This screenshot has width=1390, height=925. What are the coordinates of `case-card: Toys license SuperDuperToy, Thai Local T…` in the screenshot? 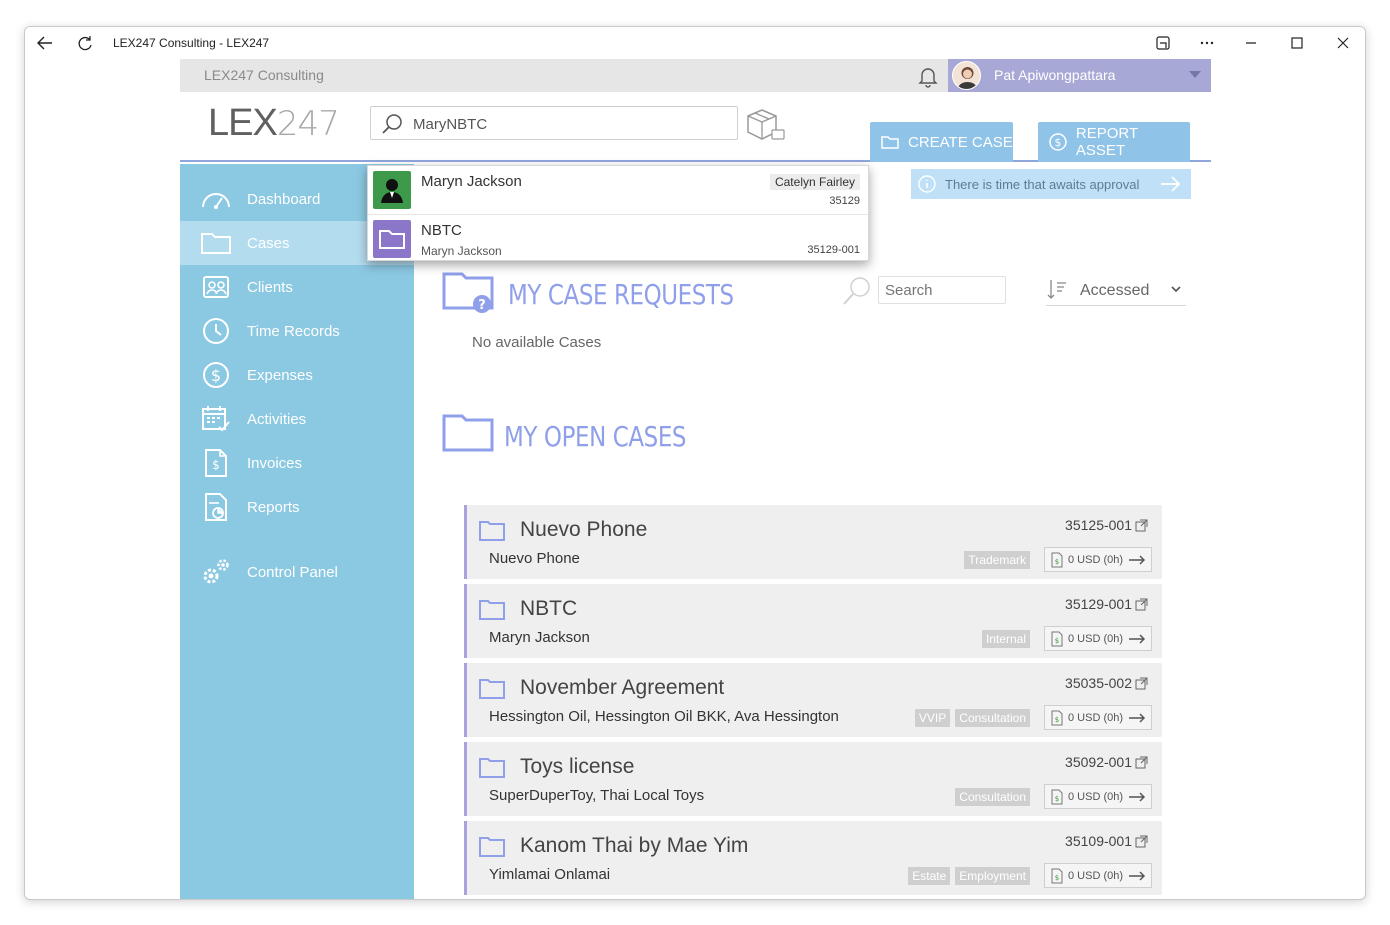 It's located at (813, 779).